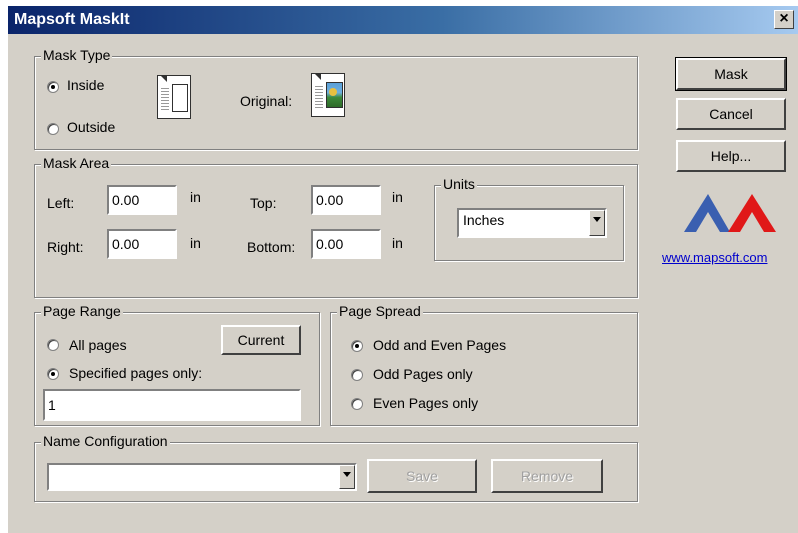 Image resolution: width=798 pixels, height=533 pixels. What do you see at coordinates (91, 127) in the screenshot?
I see `outside-label: Outside` at bounding box center [91, 127].